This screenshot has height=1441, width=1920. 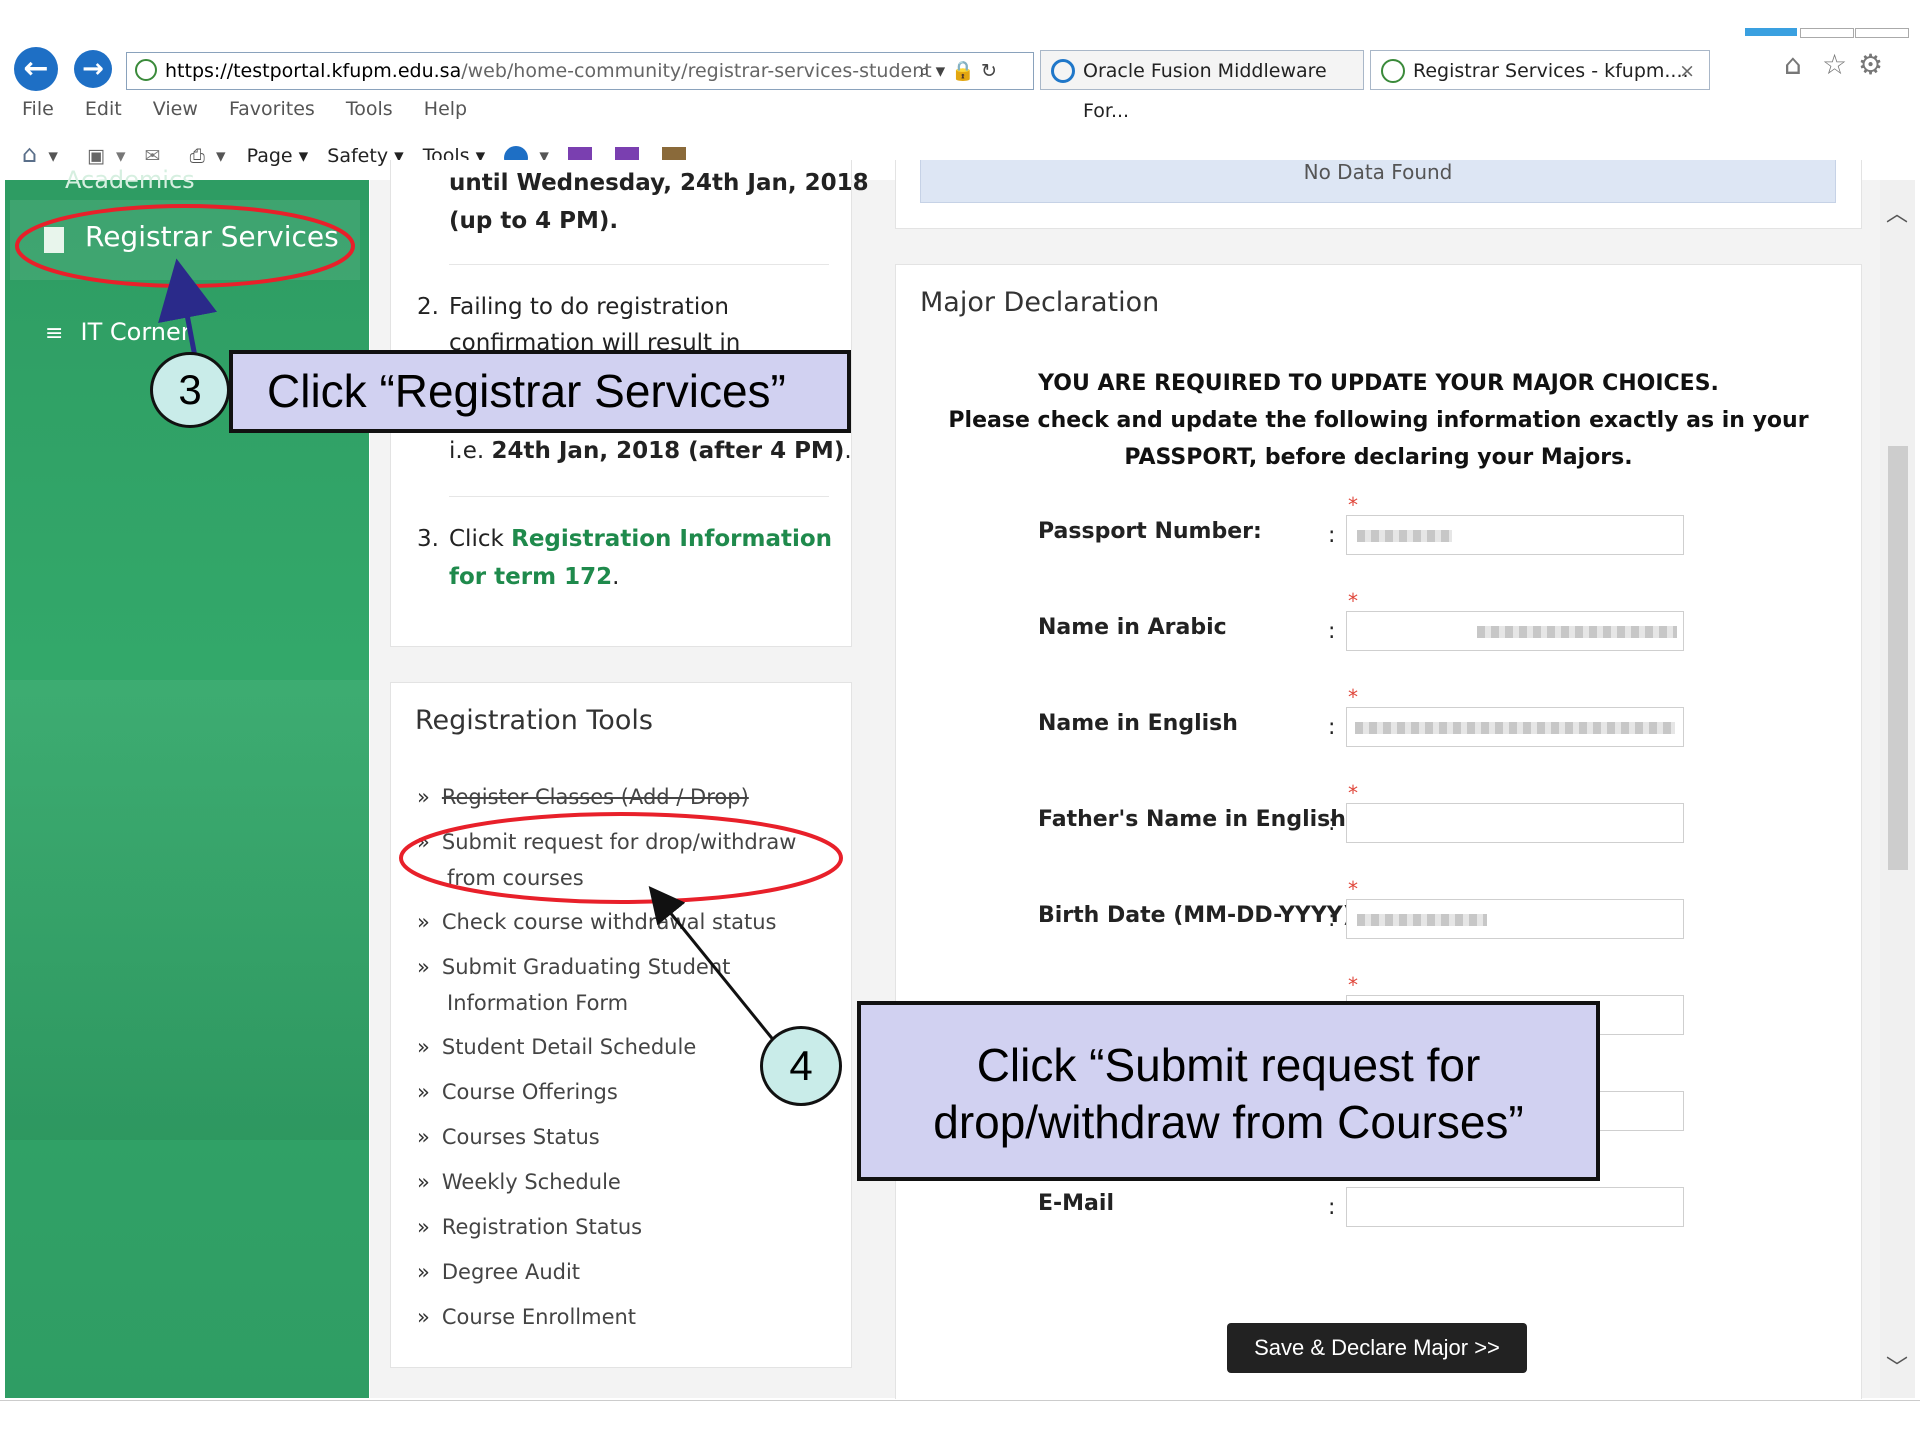 What do you see at coordinates (540, 391) in the screenshot?
I see `step-3-callout: Click “Registrar Services”` at bounding box center [540, 391].